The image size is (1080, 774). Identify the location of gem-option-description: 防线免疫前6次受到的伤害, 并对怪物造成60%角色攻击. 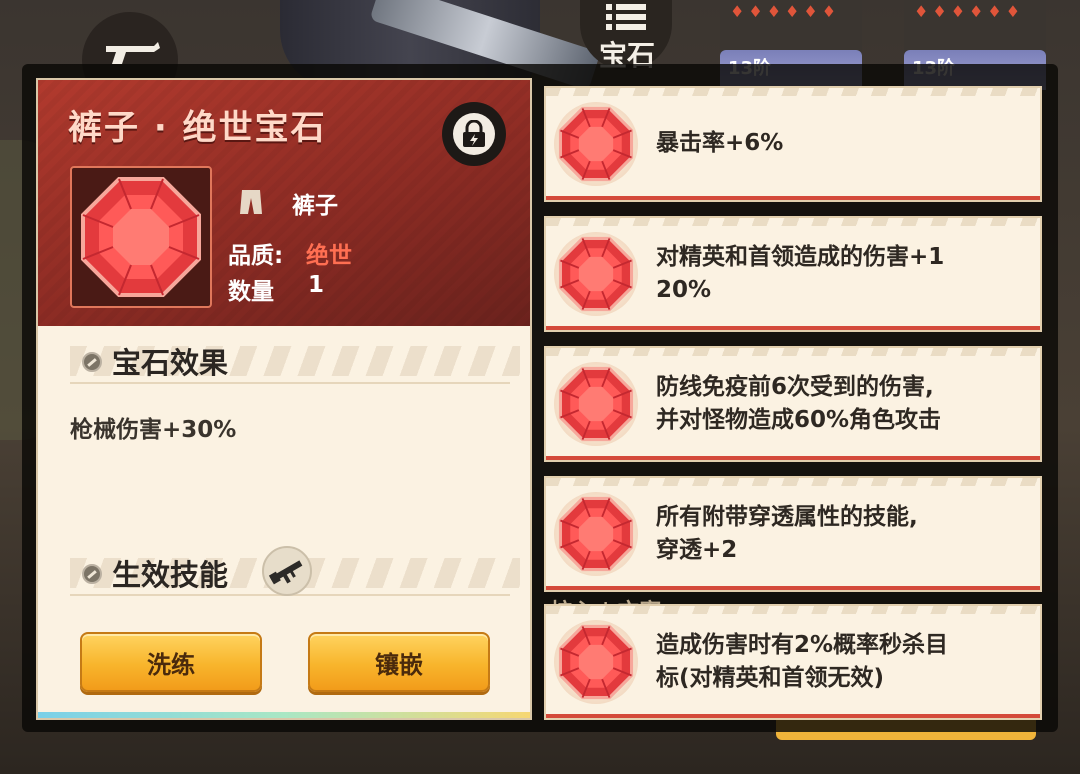
(842, 404).